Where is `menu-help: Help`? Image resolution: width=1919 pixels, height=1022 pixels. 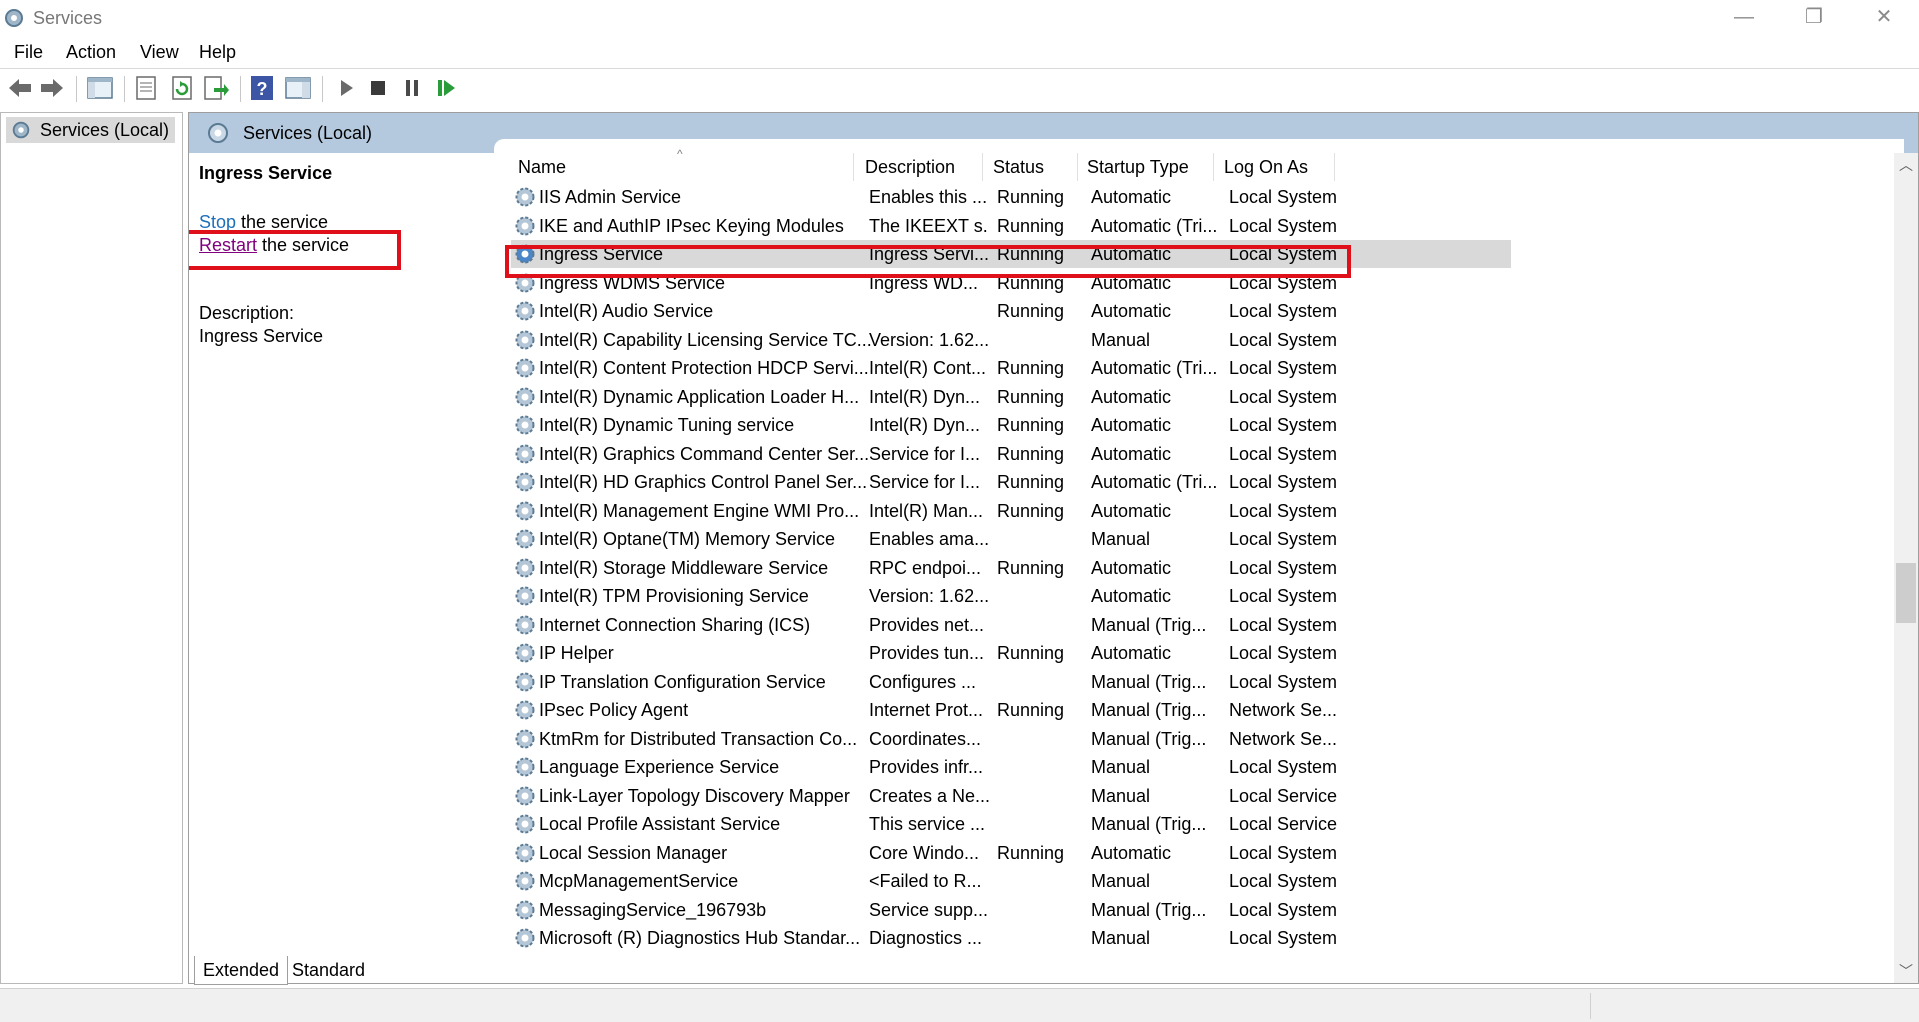
menu-help: Help is located at coordinates (217, 52).